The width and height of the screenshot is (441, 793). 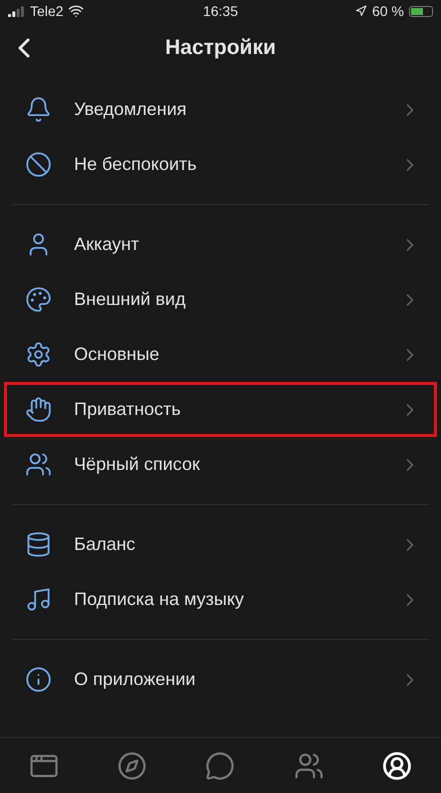 I want to click on settings-icon, so click(x=38, y=354).